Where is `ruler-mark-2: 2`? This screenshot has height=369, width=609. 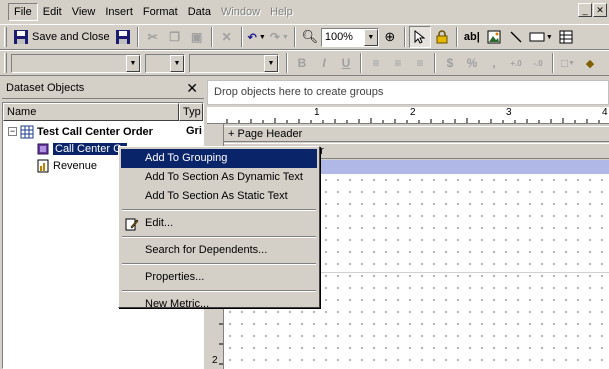 ruler-mark-2: 2 is located at coordinates (413, 112).